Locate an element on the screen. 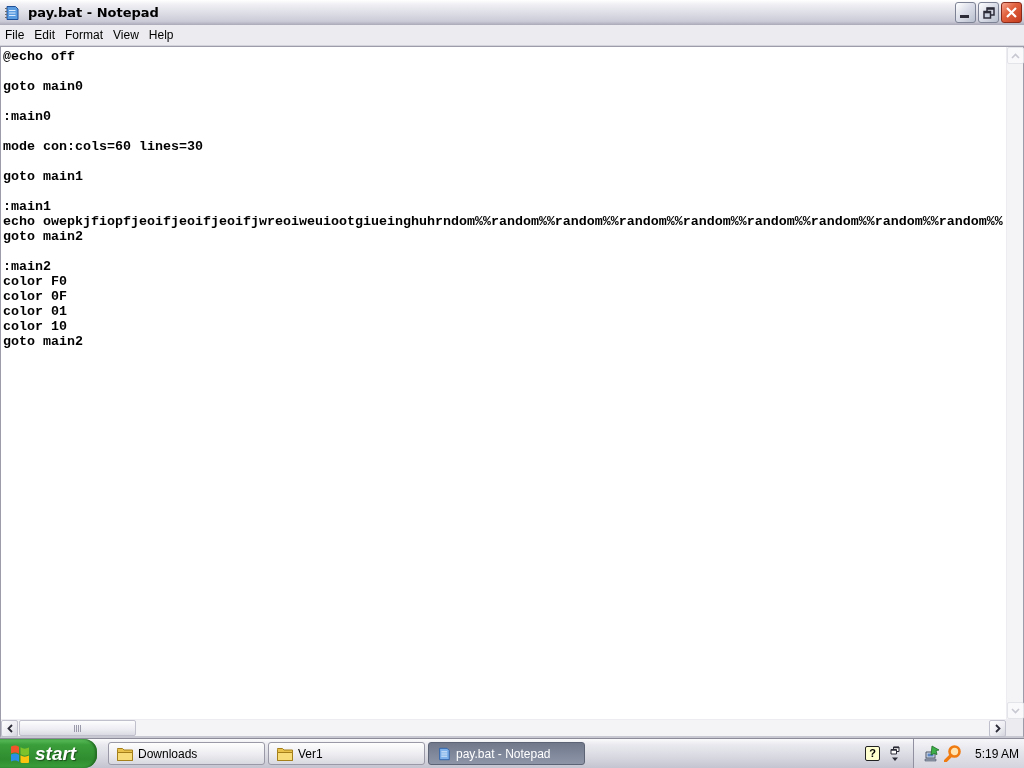  grip-icon is located at coordinates (77, 728).